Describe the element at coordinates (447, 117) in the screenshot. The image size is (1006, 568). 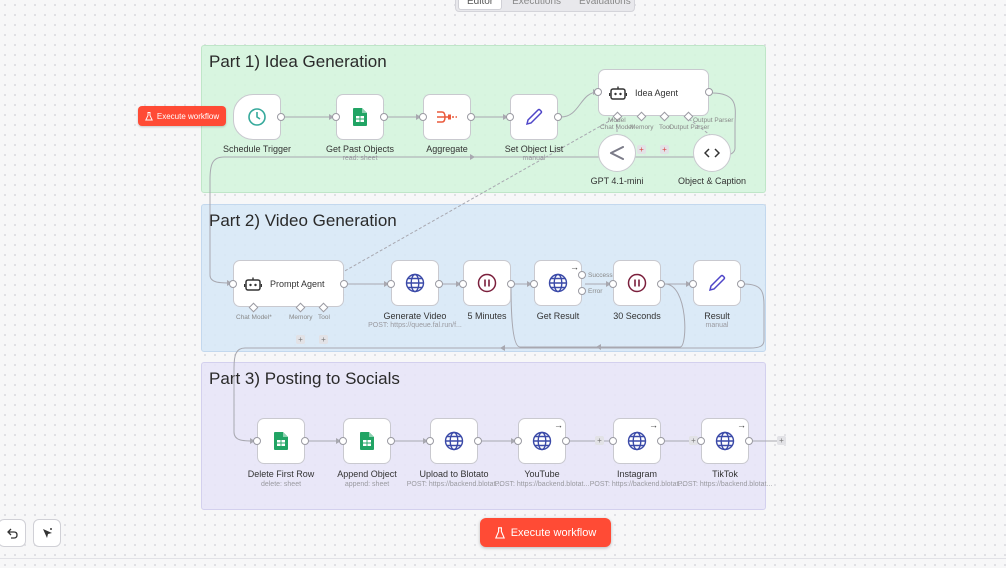
I see `node-aggregate` at that location.